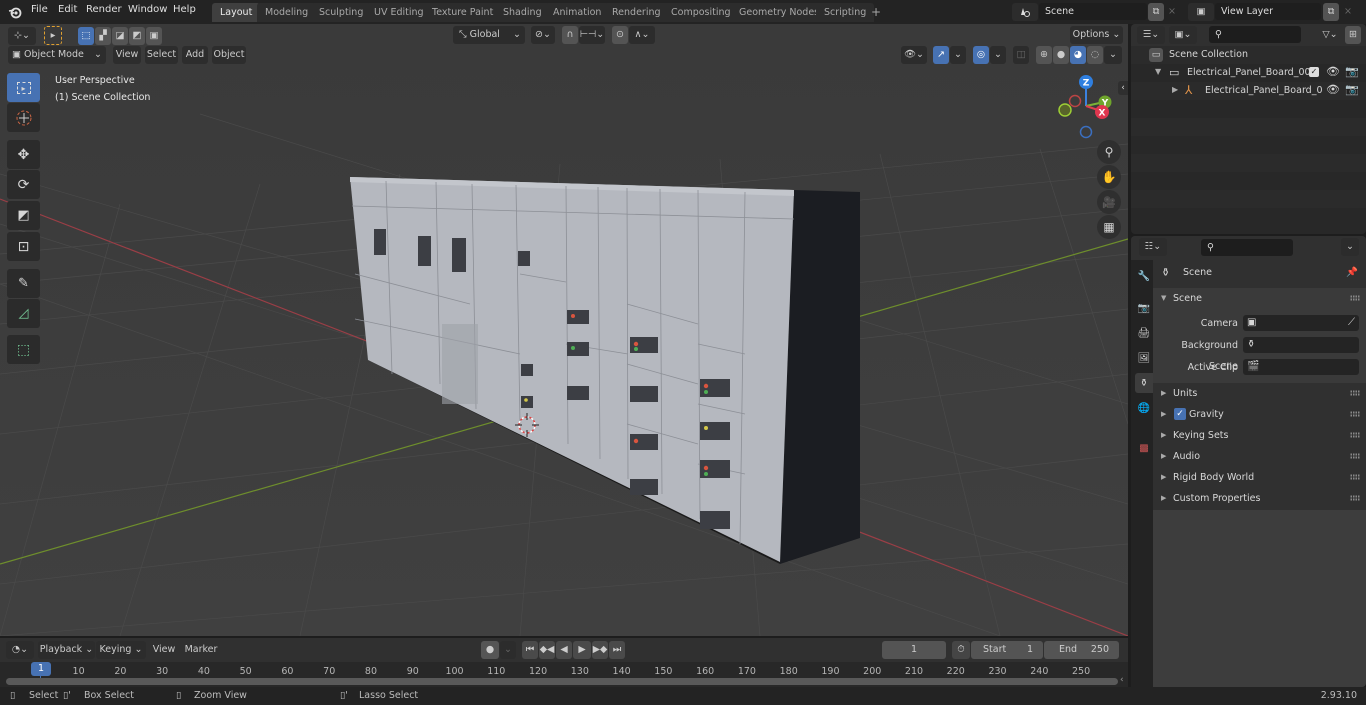 Image resolution: width=1366 pixels, height=705 pixels. I want to click on options-dropdown: Options ⌄, so click(1096, 35).